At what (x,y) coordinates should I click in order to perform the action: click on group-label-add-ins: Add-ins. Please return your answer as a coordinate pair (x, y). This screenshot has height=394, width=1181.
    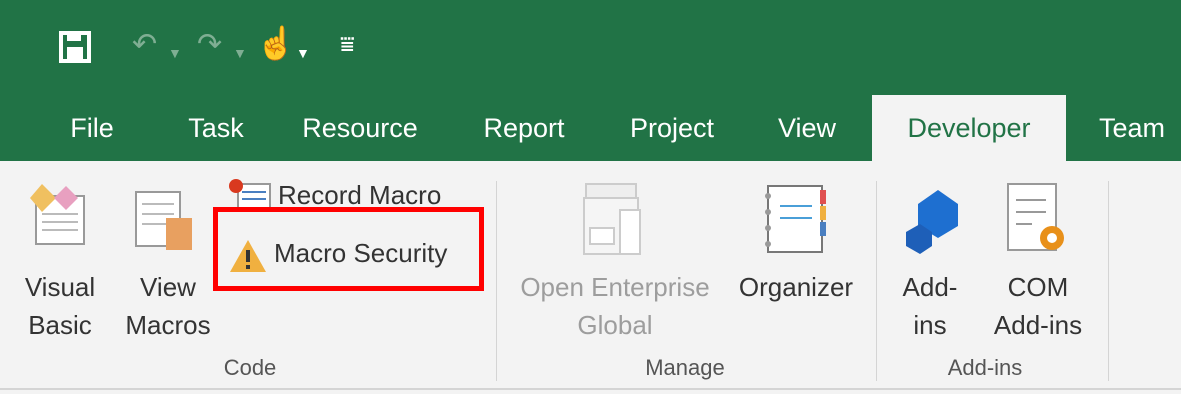
    Looking at the image, I should click on (985, 367).